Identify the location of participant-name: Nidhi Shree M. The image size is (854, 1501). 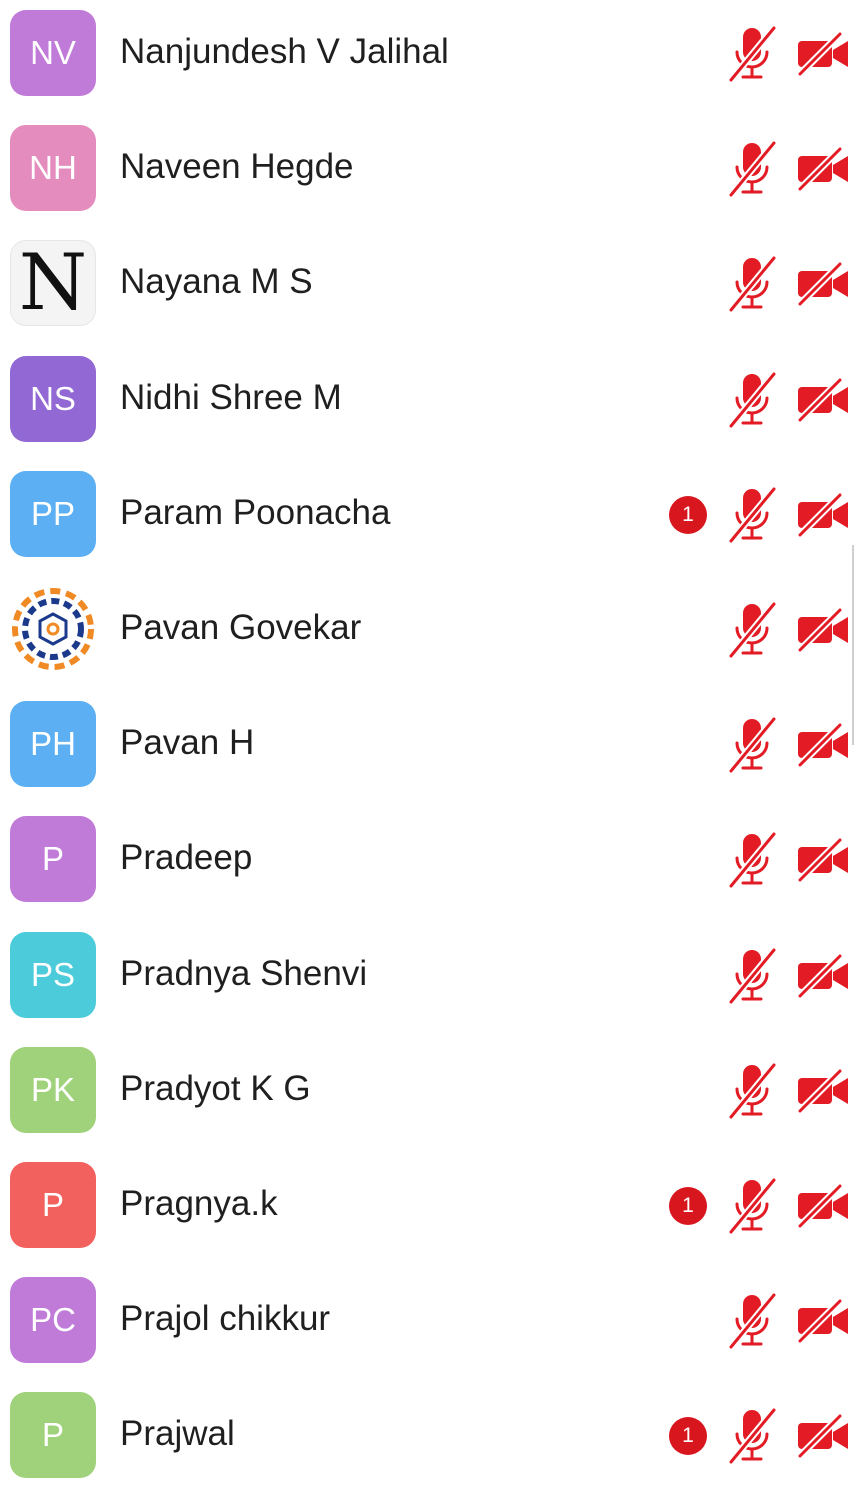
(231, 397).